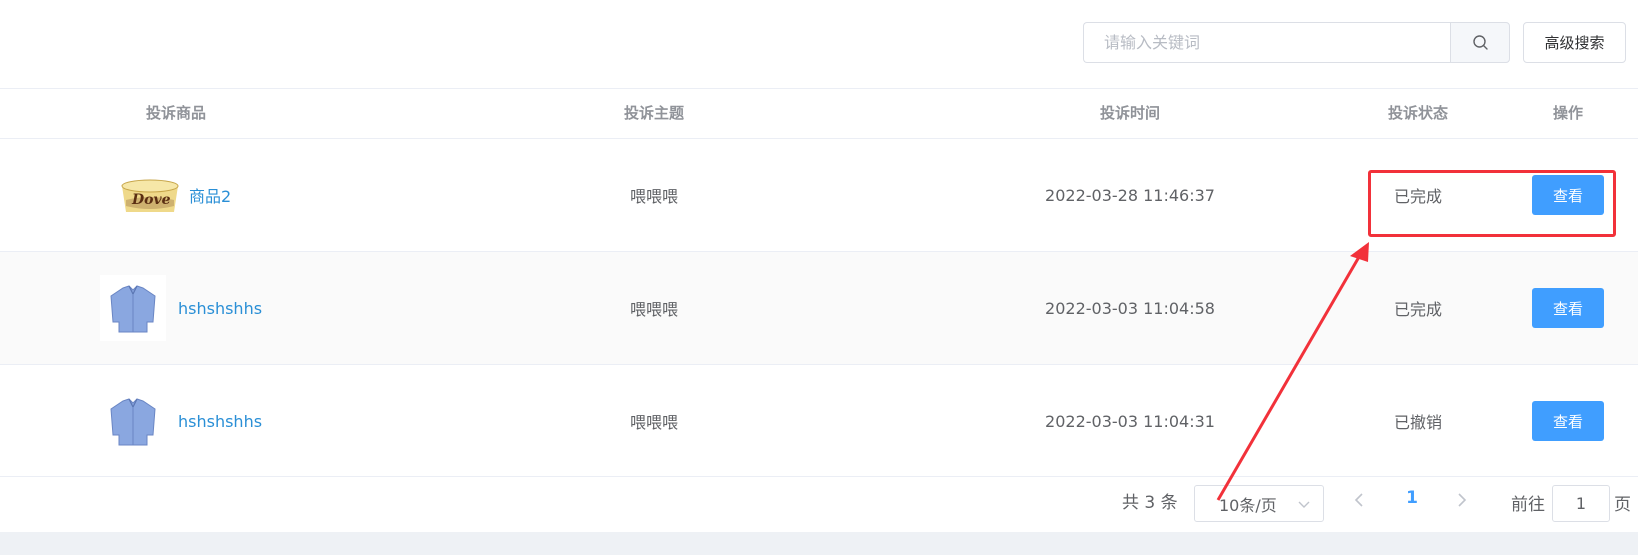 The width and height of the screenshot is (1638, 555). I want to click on page-size-value: 10条/页, so click(1248, 505).